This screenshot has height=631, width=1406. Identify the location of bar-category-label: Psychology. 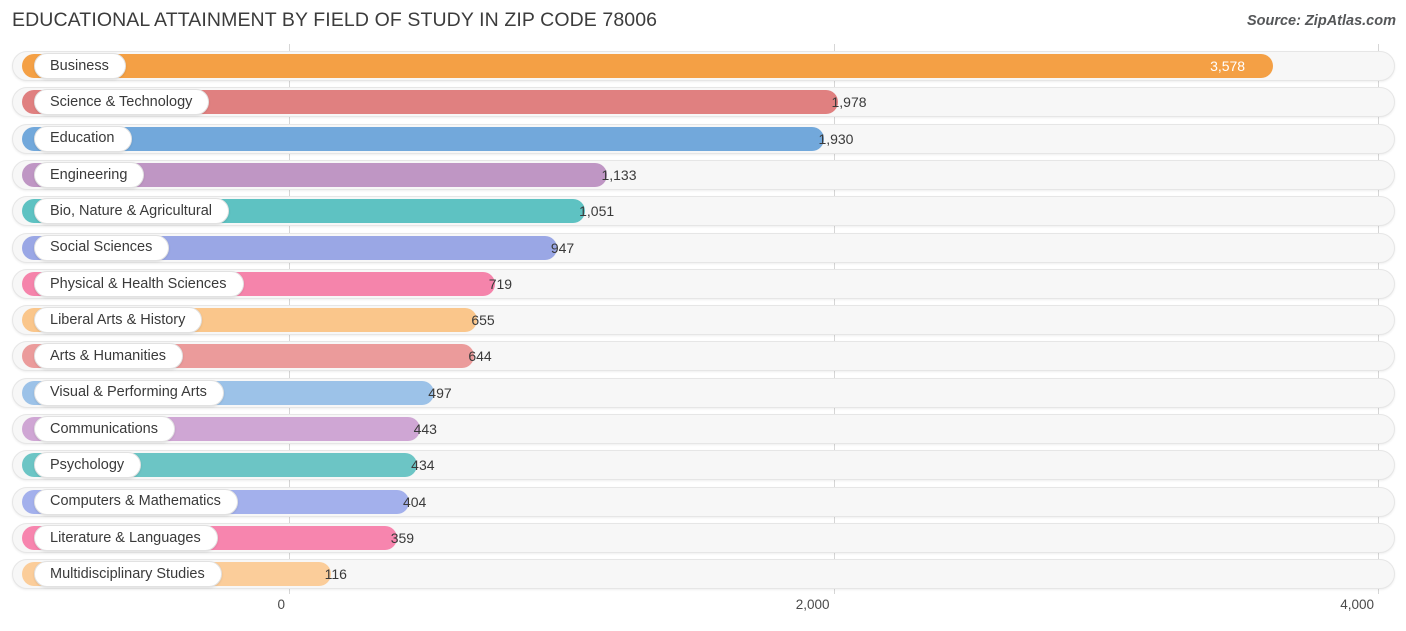
(87, 465).